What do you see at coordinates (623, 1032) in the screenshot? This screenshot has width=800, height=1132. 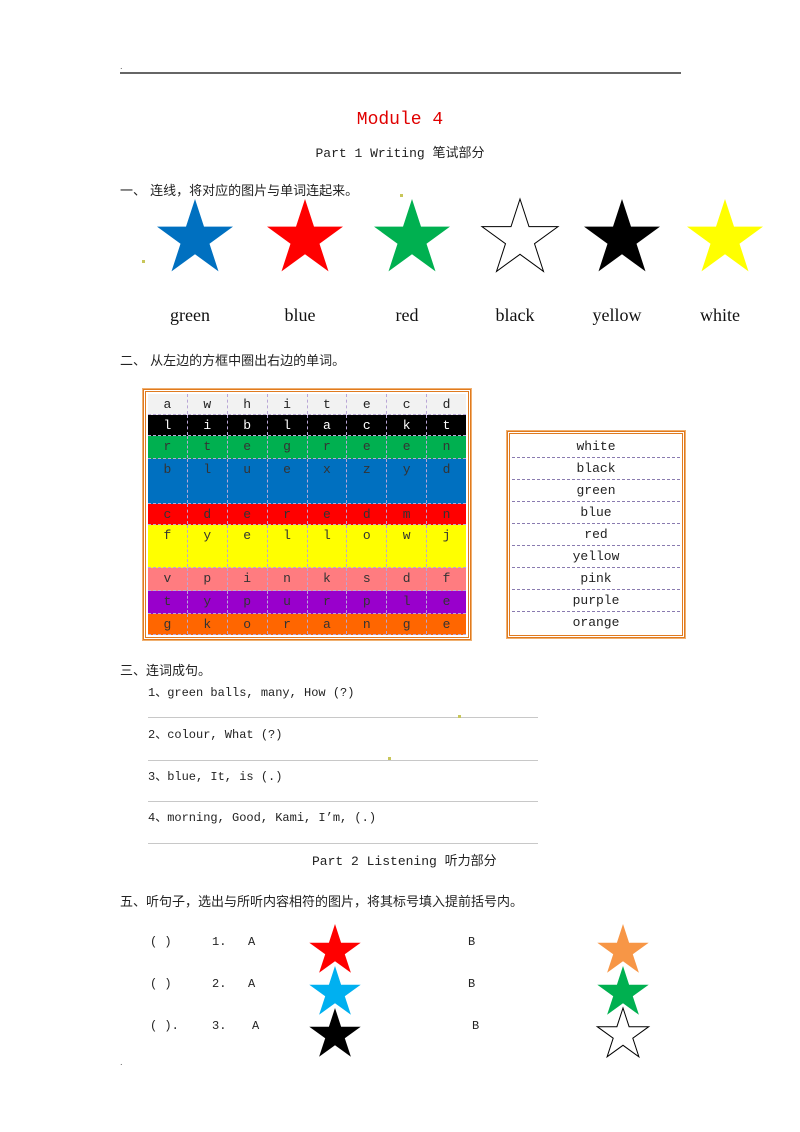 I see `option-b-star` at bounding box center [623, 1032].